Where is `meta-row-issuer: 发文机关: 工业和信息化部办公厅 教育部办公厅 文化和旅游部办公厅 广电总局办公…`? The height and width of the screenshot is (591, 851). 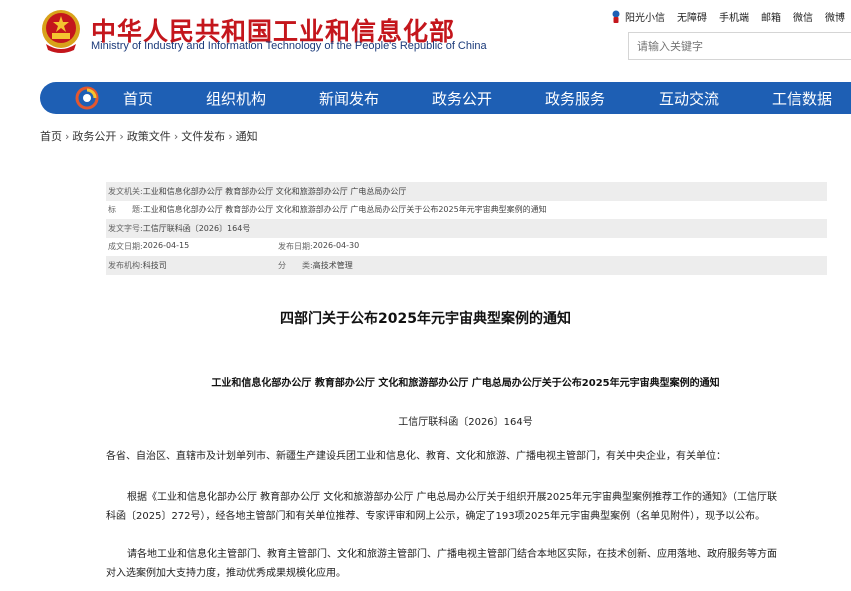
meta-row-issuer: 发文机关: 工业和信息化部办公厅 教育部办公厅 文化和旅游部办公厅 广电总局办公… is located at coordinates (466, 191).